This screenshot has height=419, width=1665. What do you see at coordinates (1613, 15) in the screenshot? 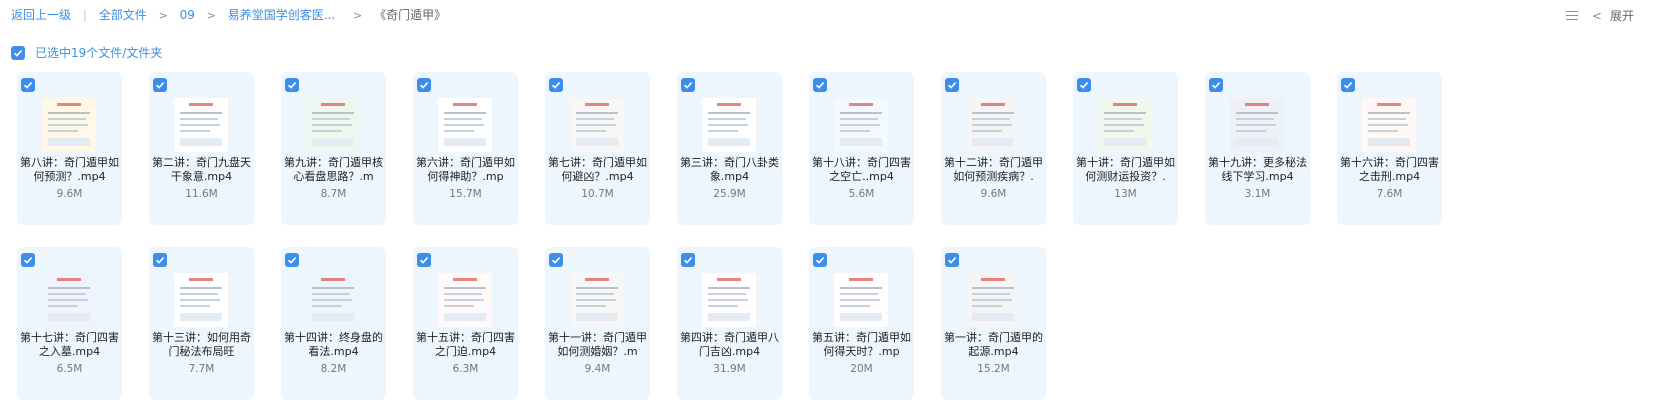
I see `expand-button: < 展开` at bounding box center [1613, 15].